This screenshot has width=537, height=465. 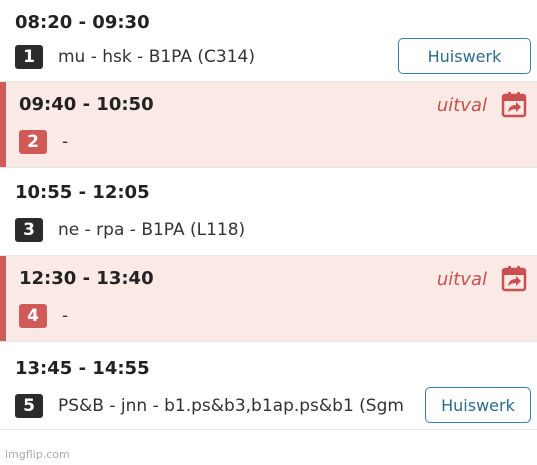 I want to click on lesson-time: 10:55 - 12:05, so click(x=82, y=192).